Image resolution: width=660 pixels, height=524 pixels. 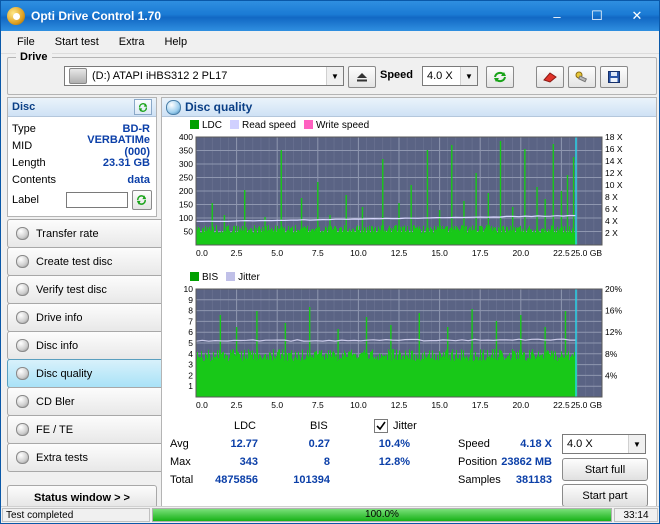 What do you see at coordinates (237, 405) in the screenshot?
I see `svg-text: 2.5` at bounding box center [237, 405].